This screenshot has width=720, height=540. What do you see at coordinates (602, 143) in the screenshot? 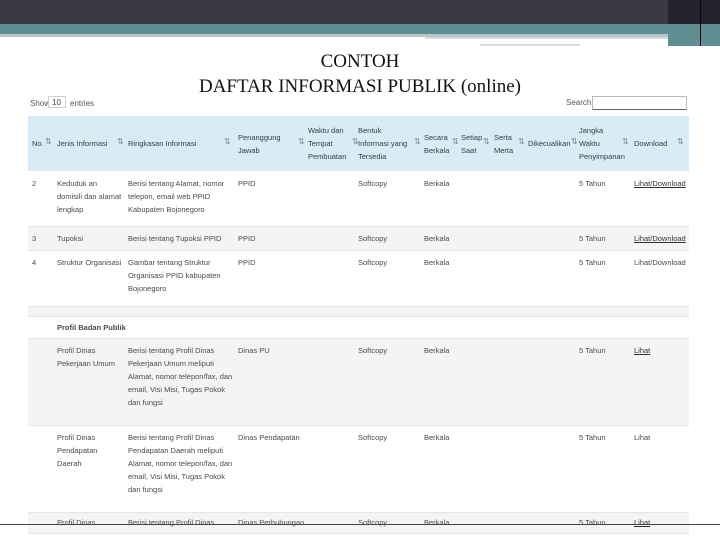
I see `col-header-jangka-waktu: Jangka Waktu Penyimpanan` at bounding box center [602, 143].